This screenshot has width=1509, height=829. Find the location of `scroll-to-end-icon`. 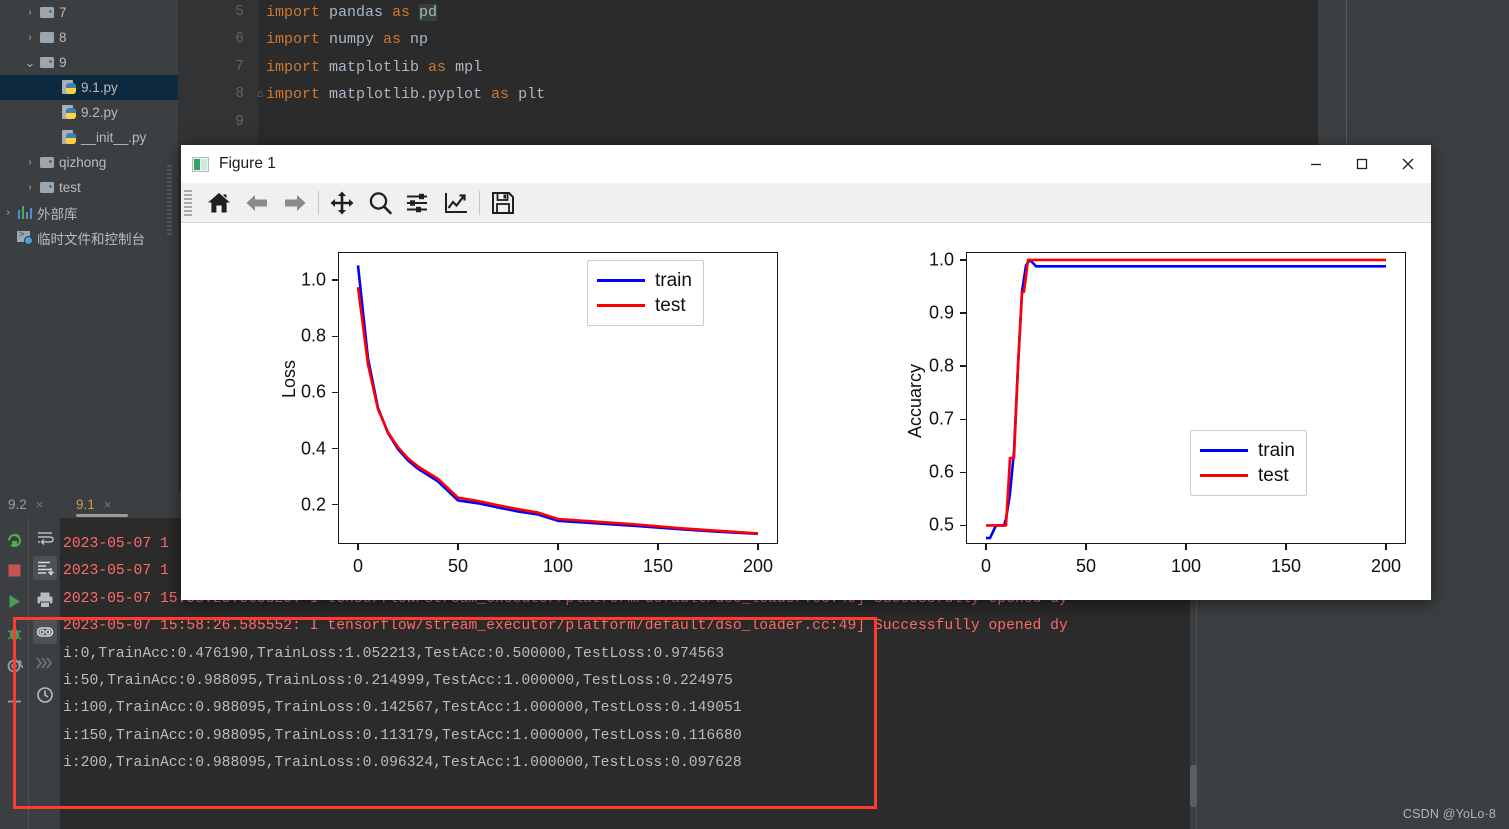

scroll-to-end-icon is located at coordinates (45, 568).